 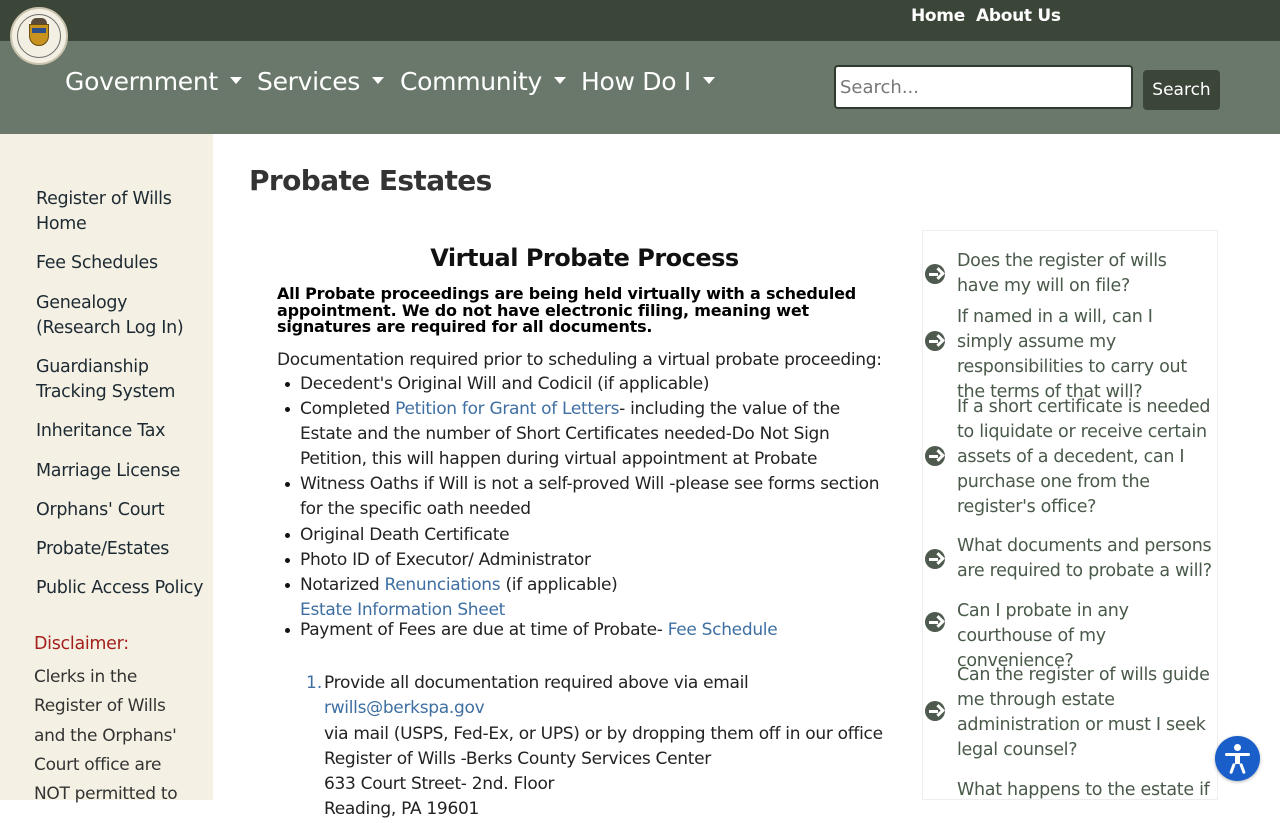 I want to click on list-item: Notarized Renunciations (if applicable), so click(x=587, y=585).